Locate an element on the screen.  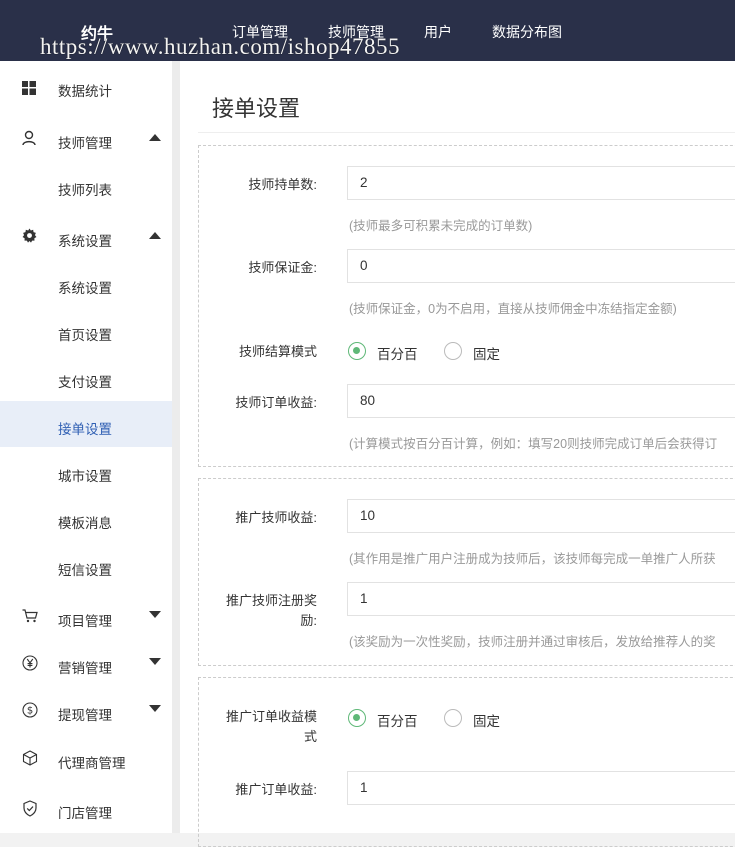
dollar-icon: $ is located at coordinates (30, 710).